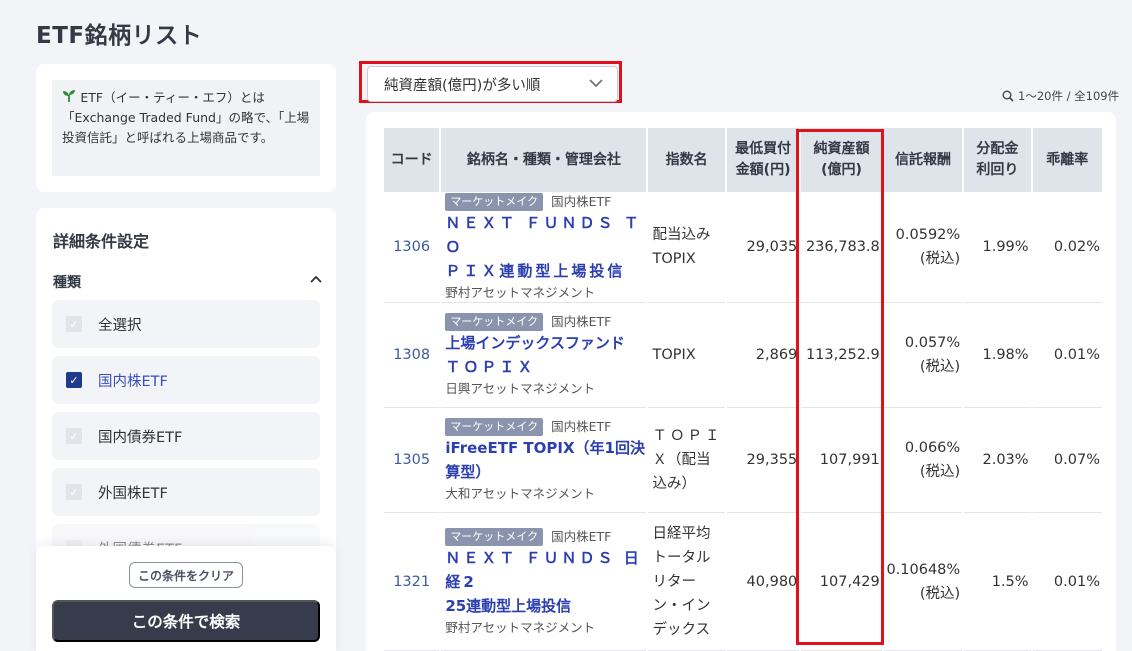 The width and height of the screenshot is (1132, 651). What do you see at coordinates (997, 582) in the screenshot?
I see `cell-yield: 1.5%` at bounding box center [997, 582].